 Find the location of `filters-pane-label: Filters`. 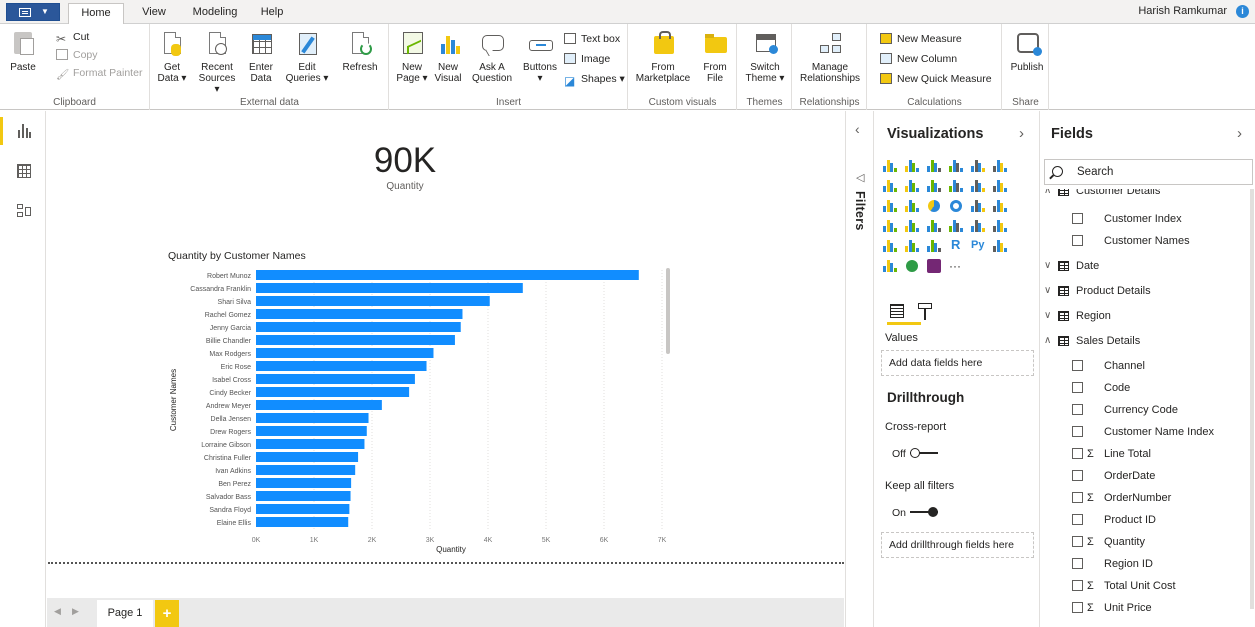

filters-pane-label: Filters is located at coordinates (860, 211).